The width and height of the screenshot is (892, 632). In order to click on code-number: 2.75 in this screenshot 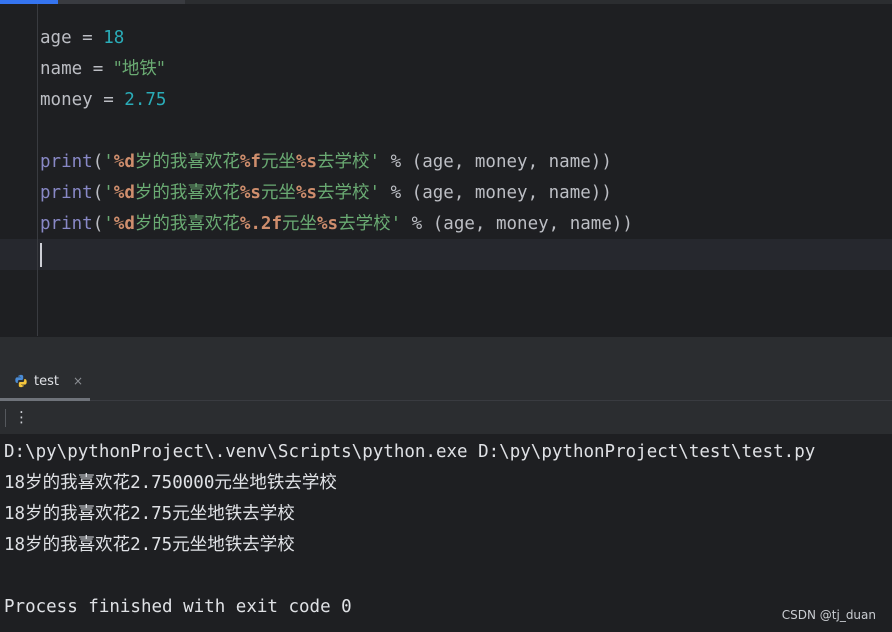, I will do `click(145, 100)`.